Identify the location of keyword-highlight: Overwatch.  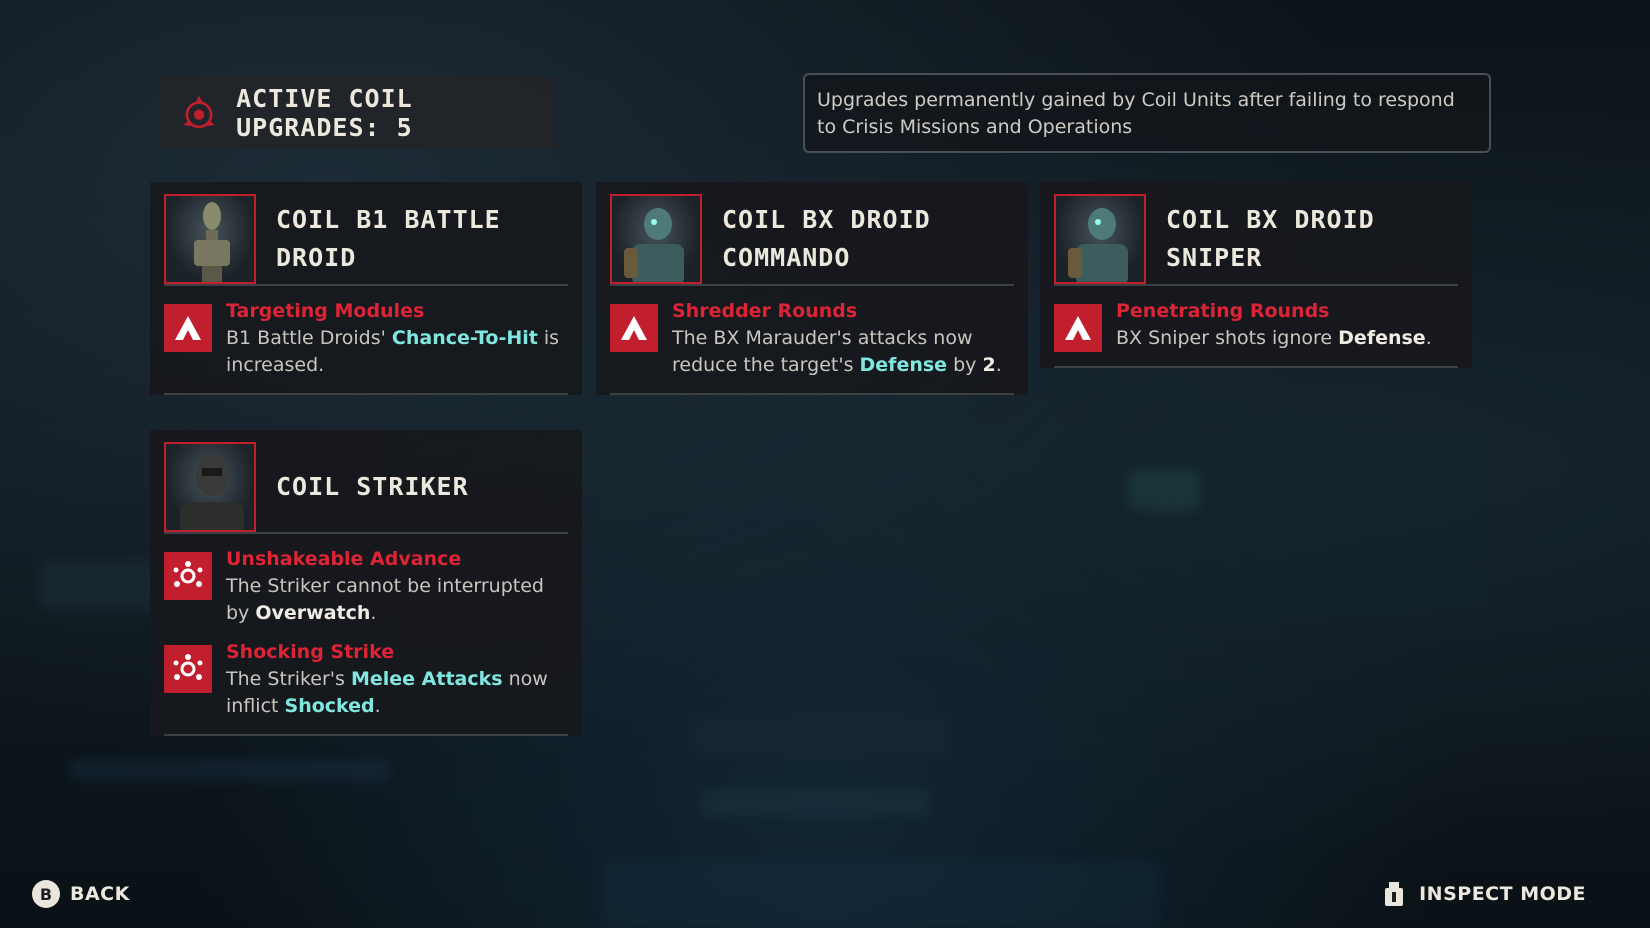
(313, 613).